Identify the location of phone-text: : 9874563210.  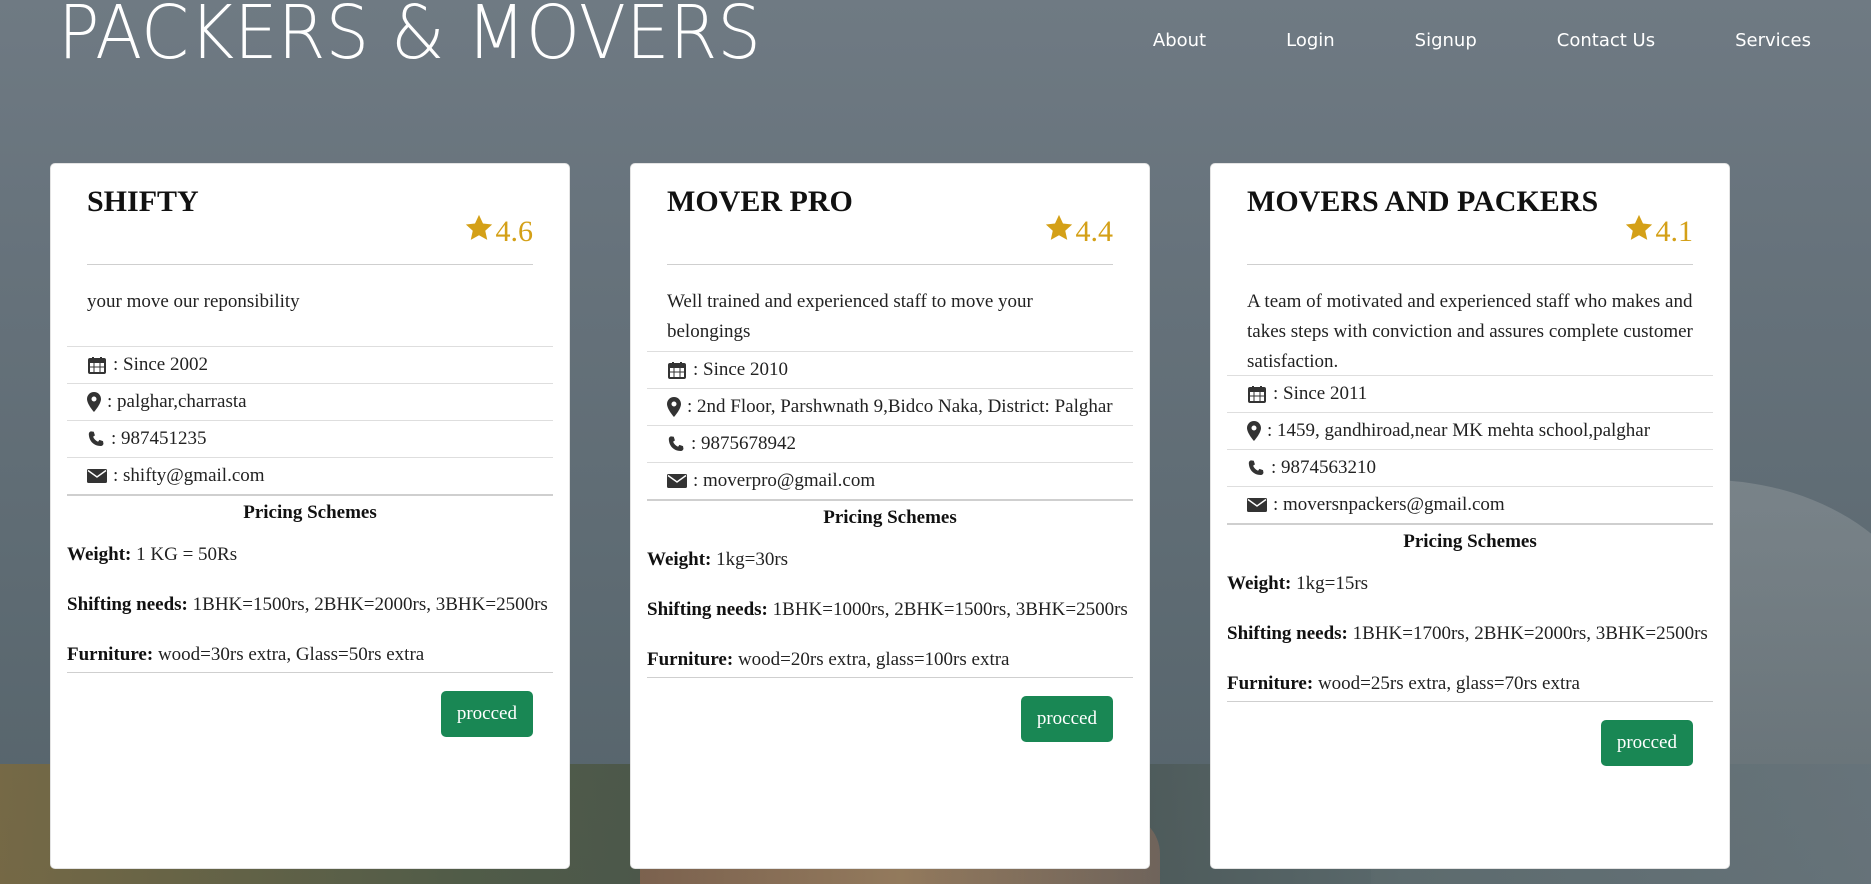
(1324, 467).